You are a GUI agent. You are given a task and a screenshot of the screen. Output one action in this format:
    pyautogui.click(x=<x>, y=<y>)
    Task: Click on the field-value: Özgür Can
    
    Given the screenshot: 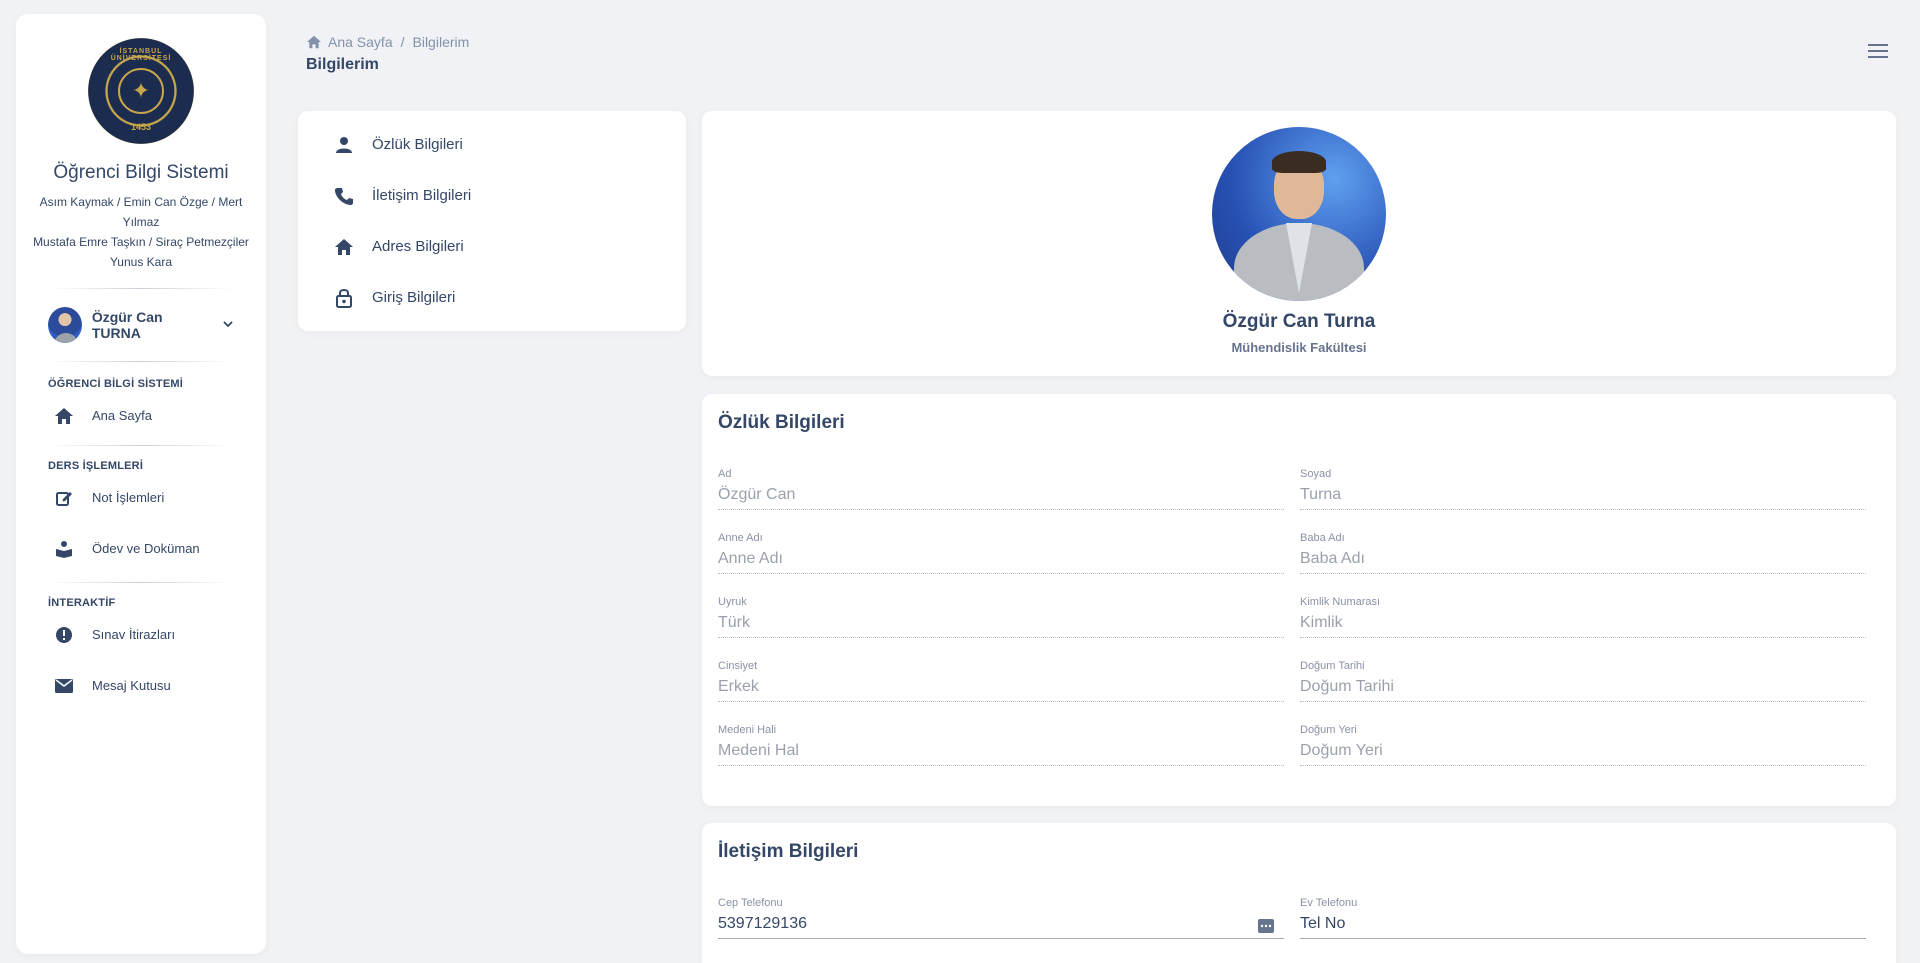 What is the action you would take?
    pyautogui.click(x=1001, y=498)
    